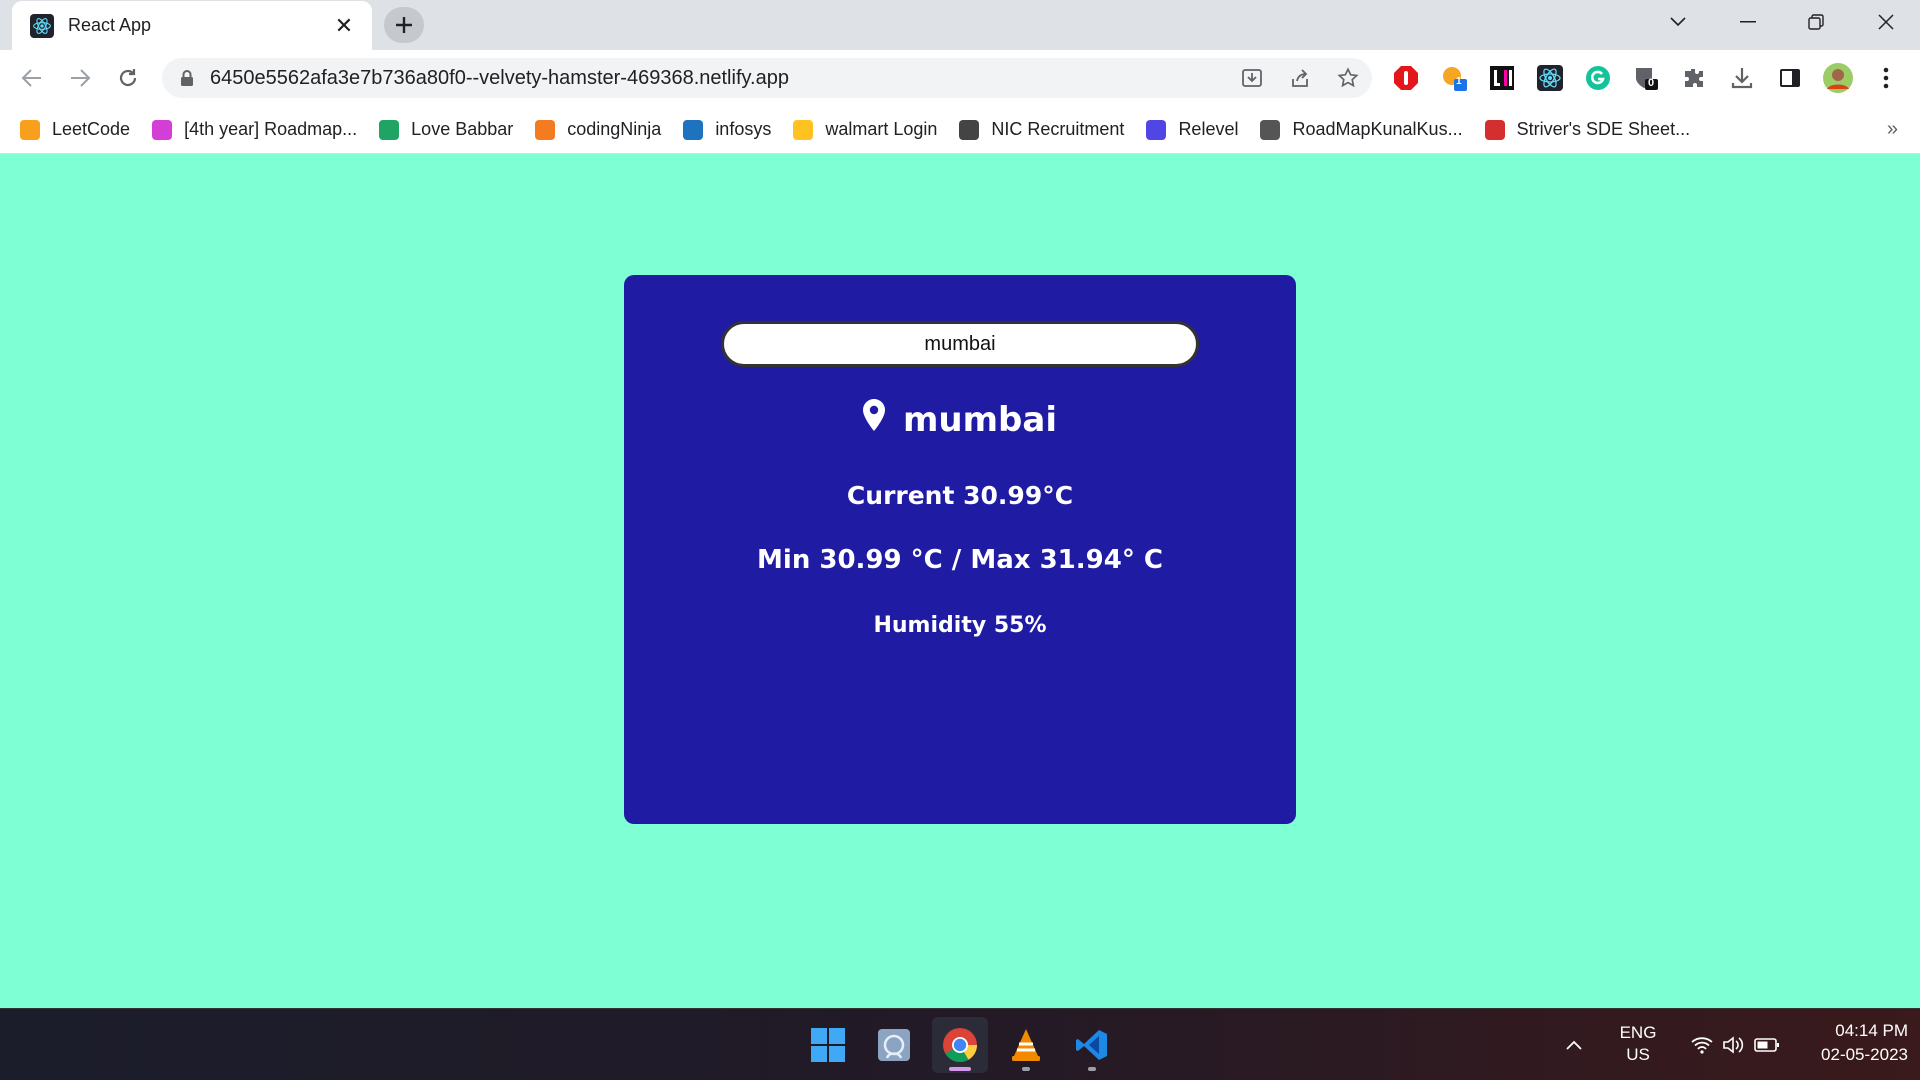  I want to click on downloads-icon, so click(1742, 78).